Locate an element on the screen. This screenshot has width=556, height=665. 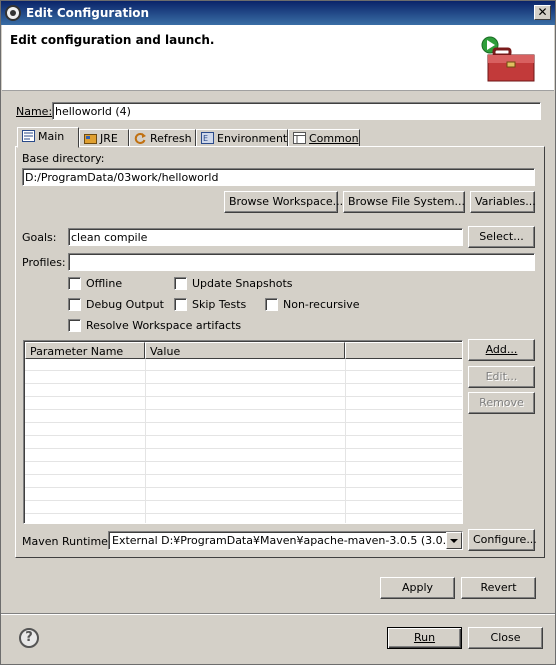
column-header-value: Value is located at coordinates (245, 350).